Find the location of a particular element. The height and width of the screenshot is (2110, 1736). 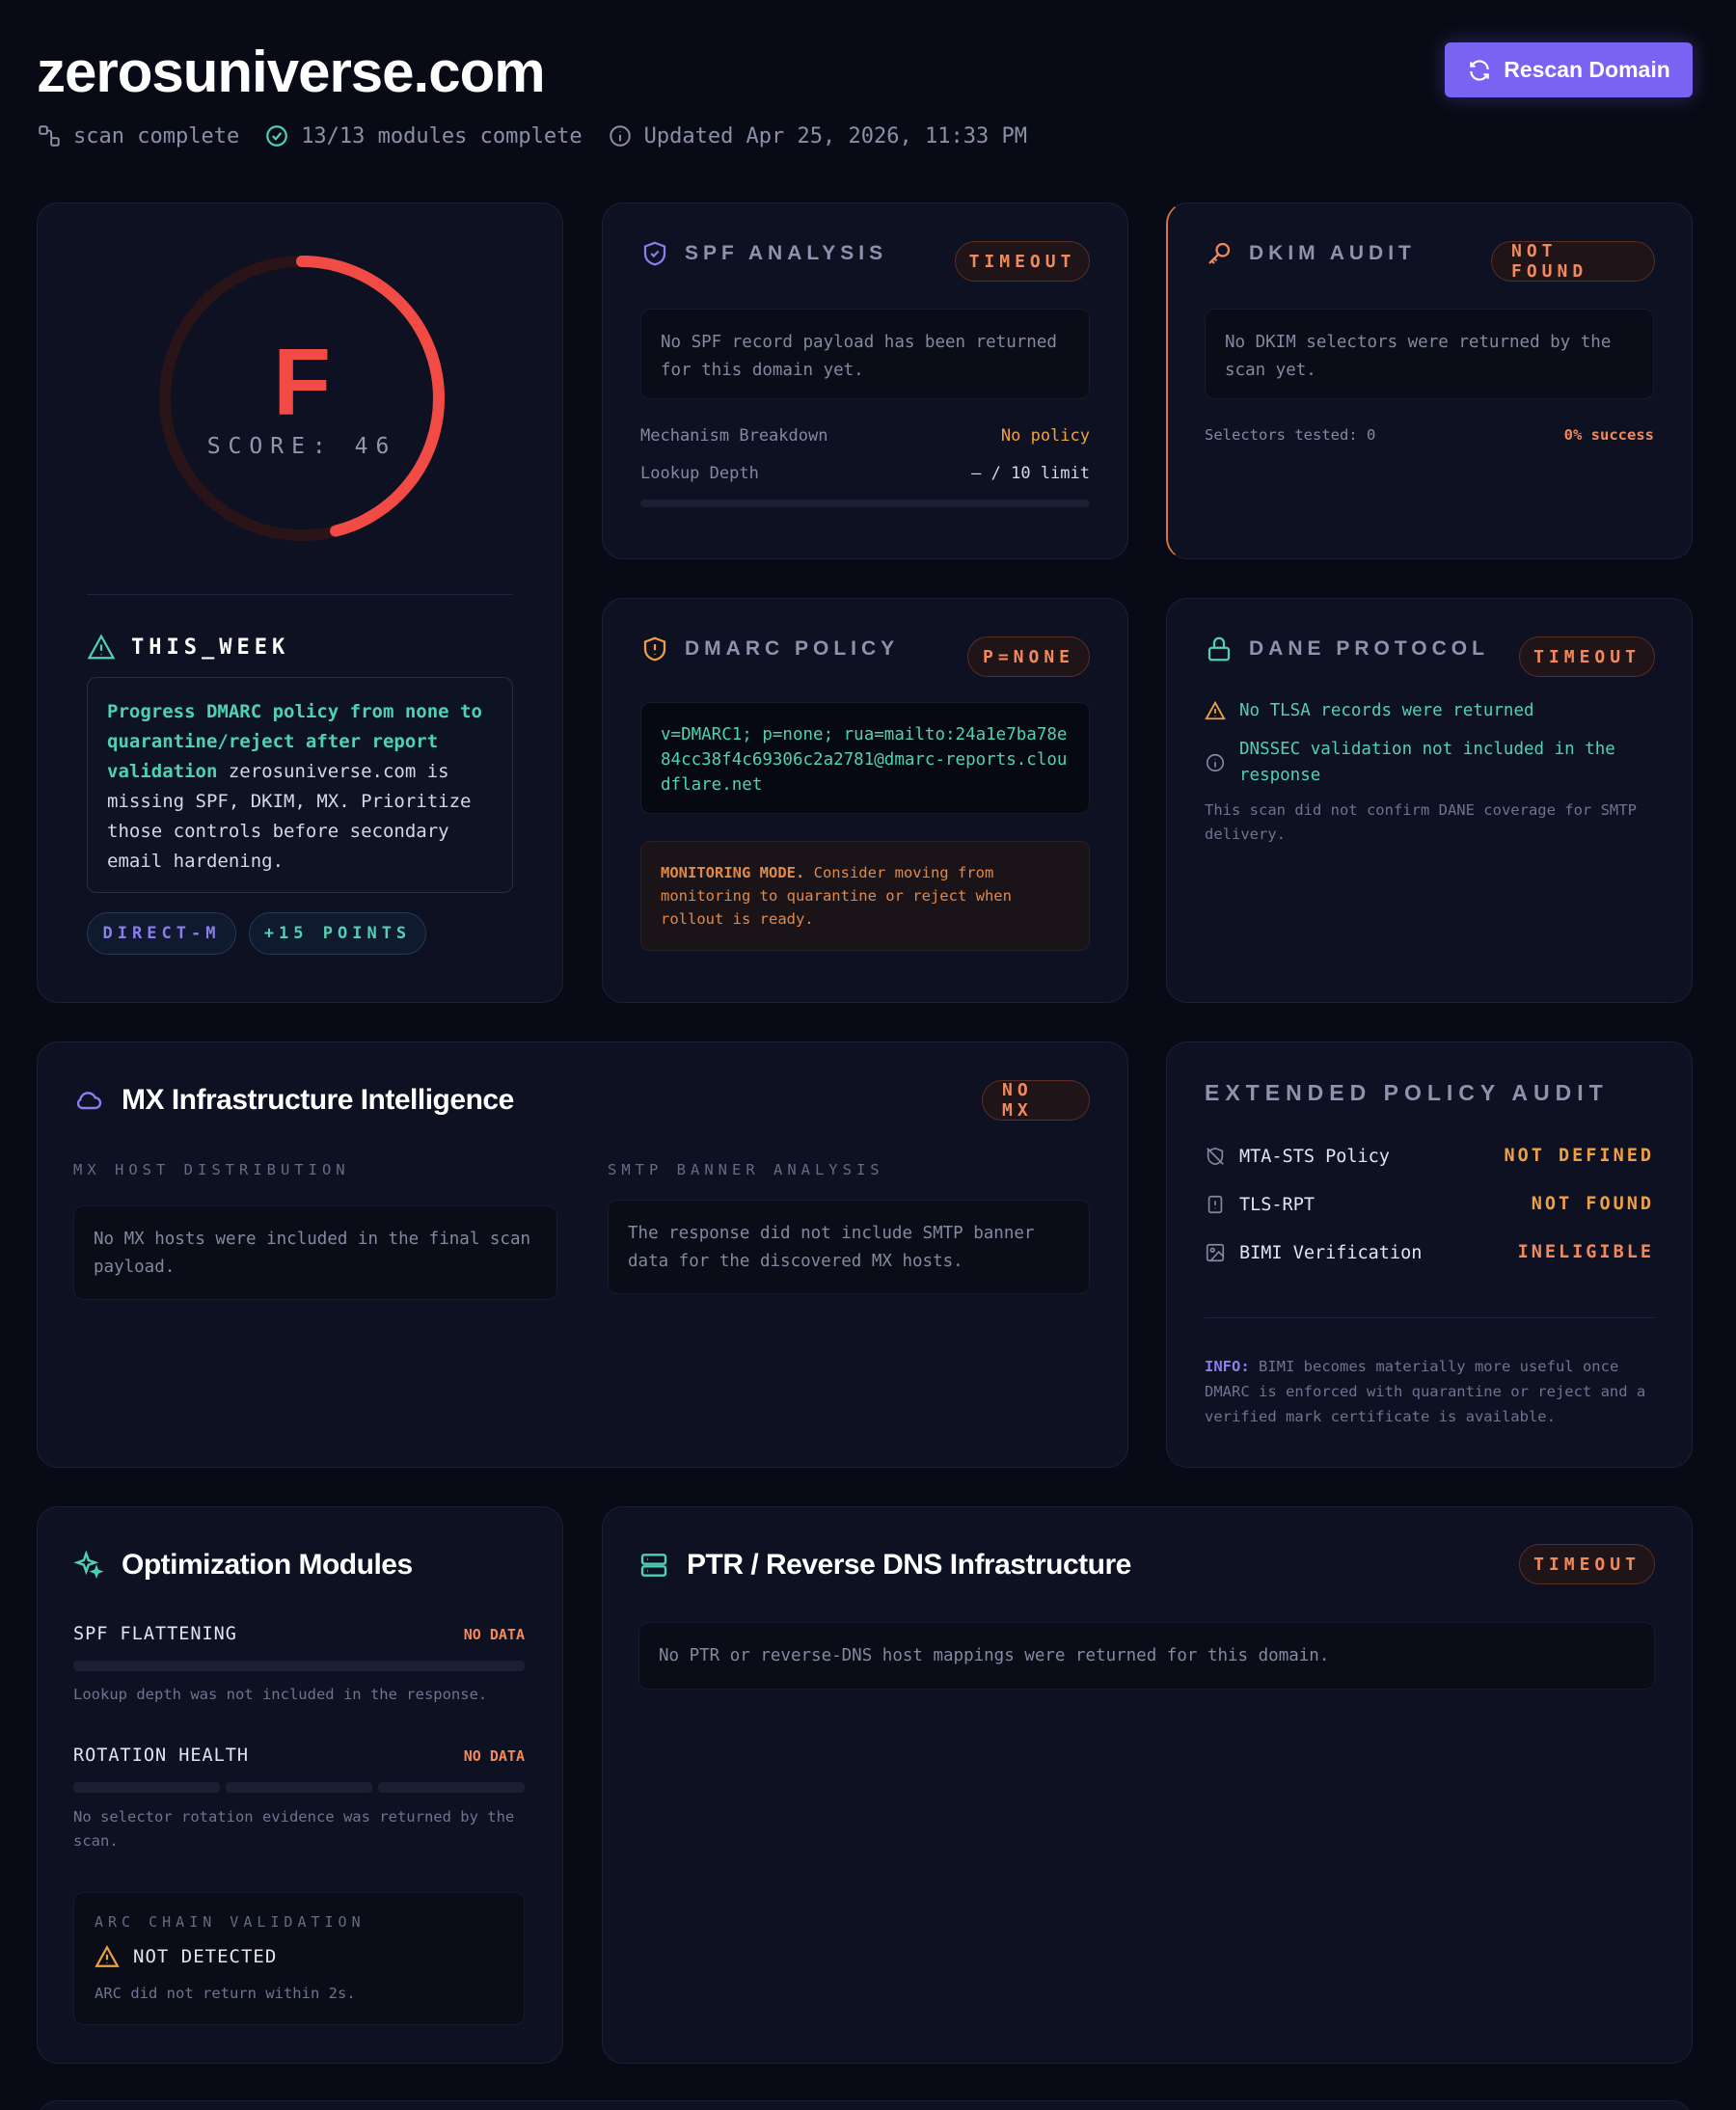

mx-dist-label: MX HOST DISTRIBUTION is located at coordinates (211, 1170).